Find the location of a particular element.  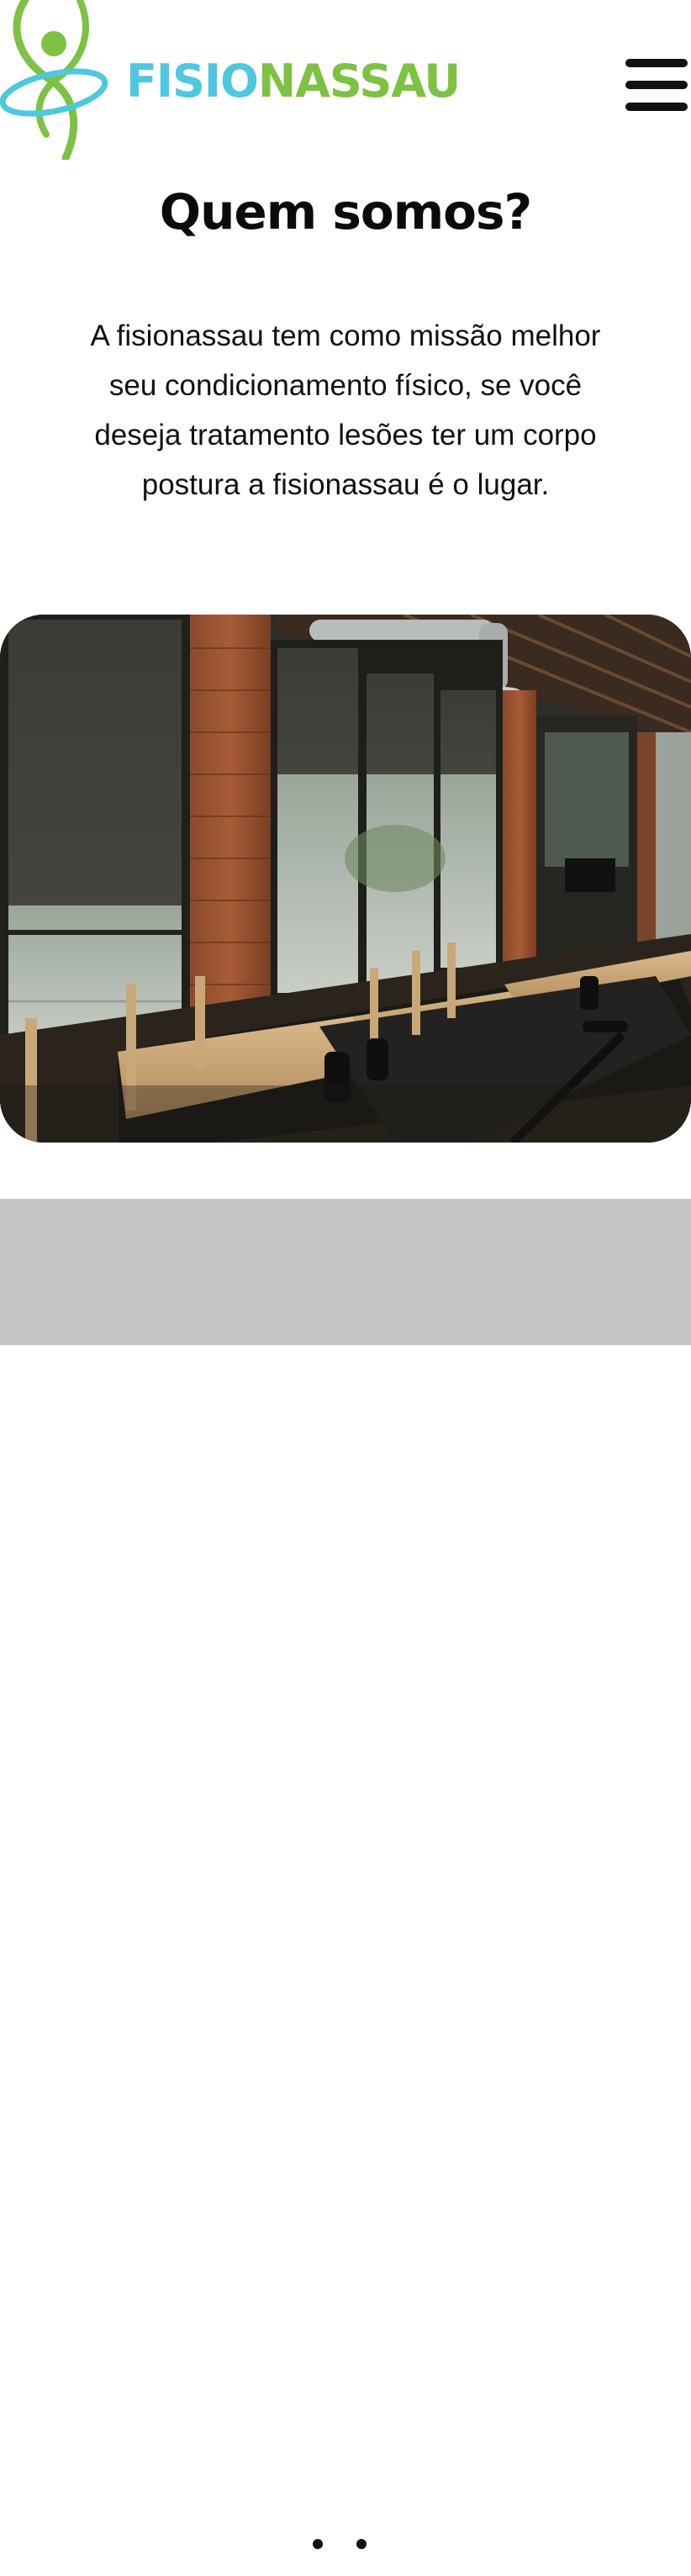

brand-name: FISIONASSAU is located at coordinates (293, 81).